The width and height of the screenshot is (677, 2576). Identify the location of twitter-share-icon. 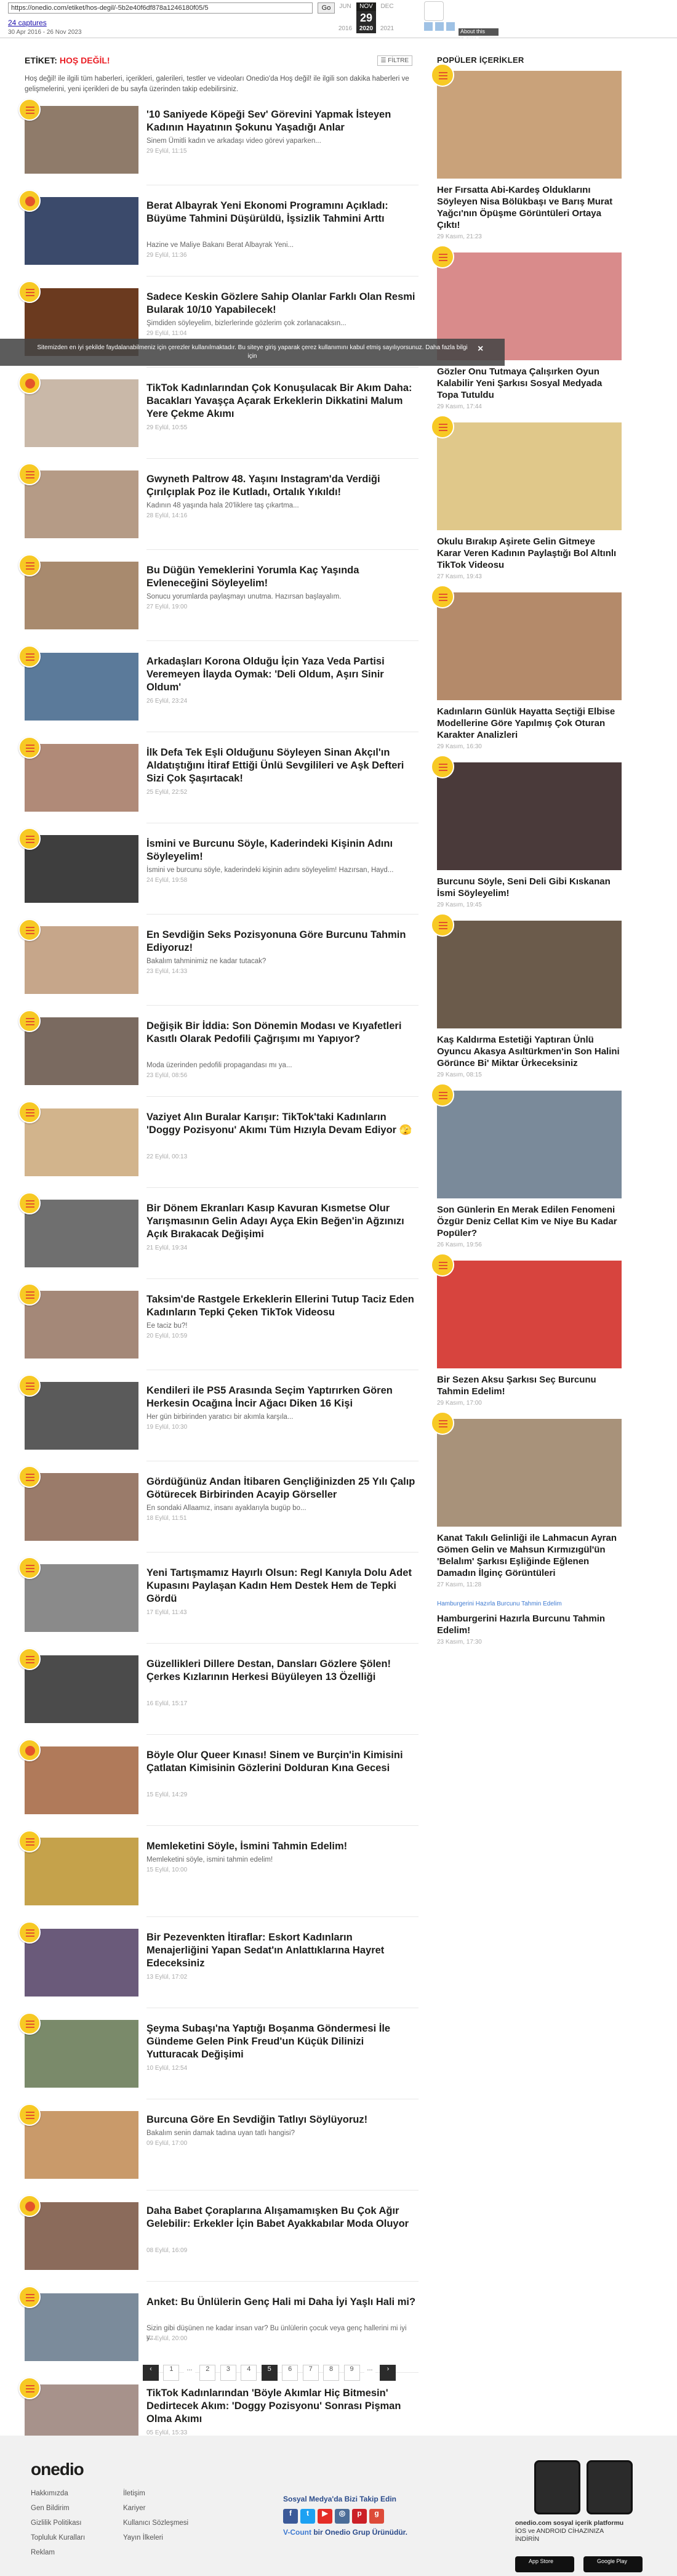
(439, 26).